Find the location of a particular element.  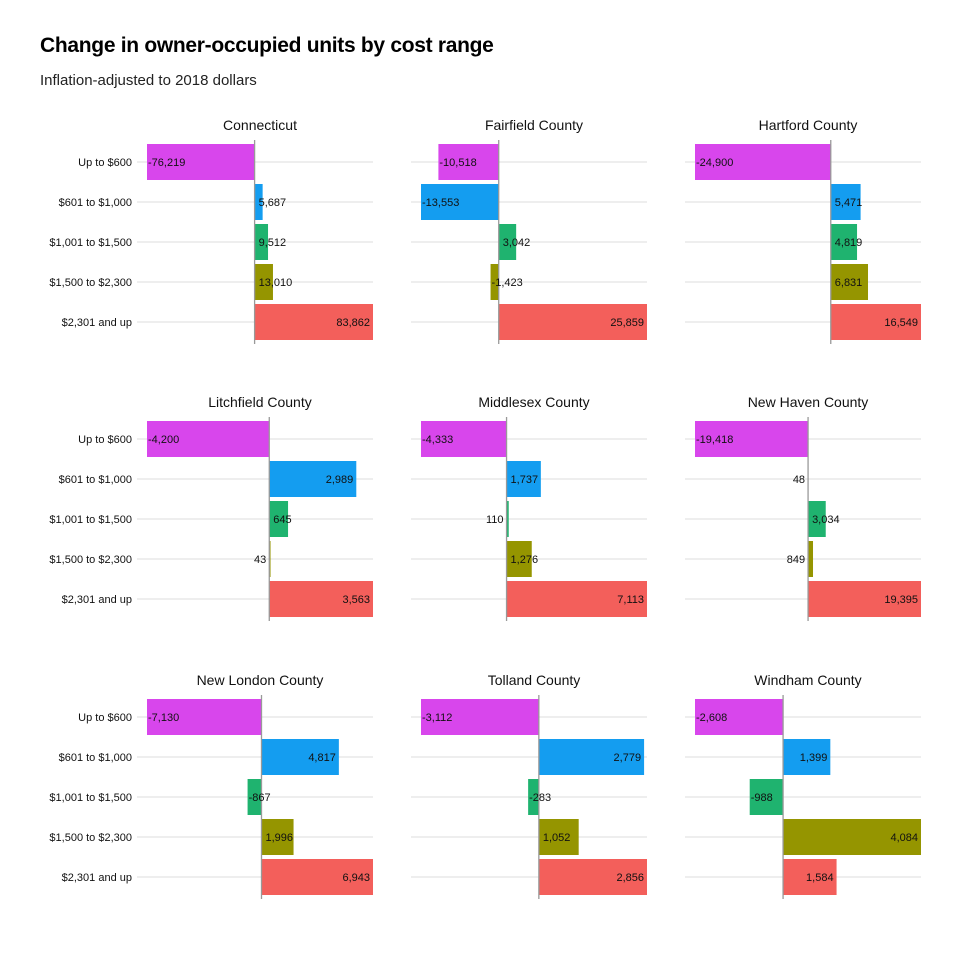

facet-title: Connecticut is located at coordinates (260, 125).